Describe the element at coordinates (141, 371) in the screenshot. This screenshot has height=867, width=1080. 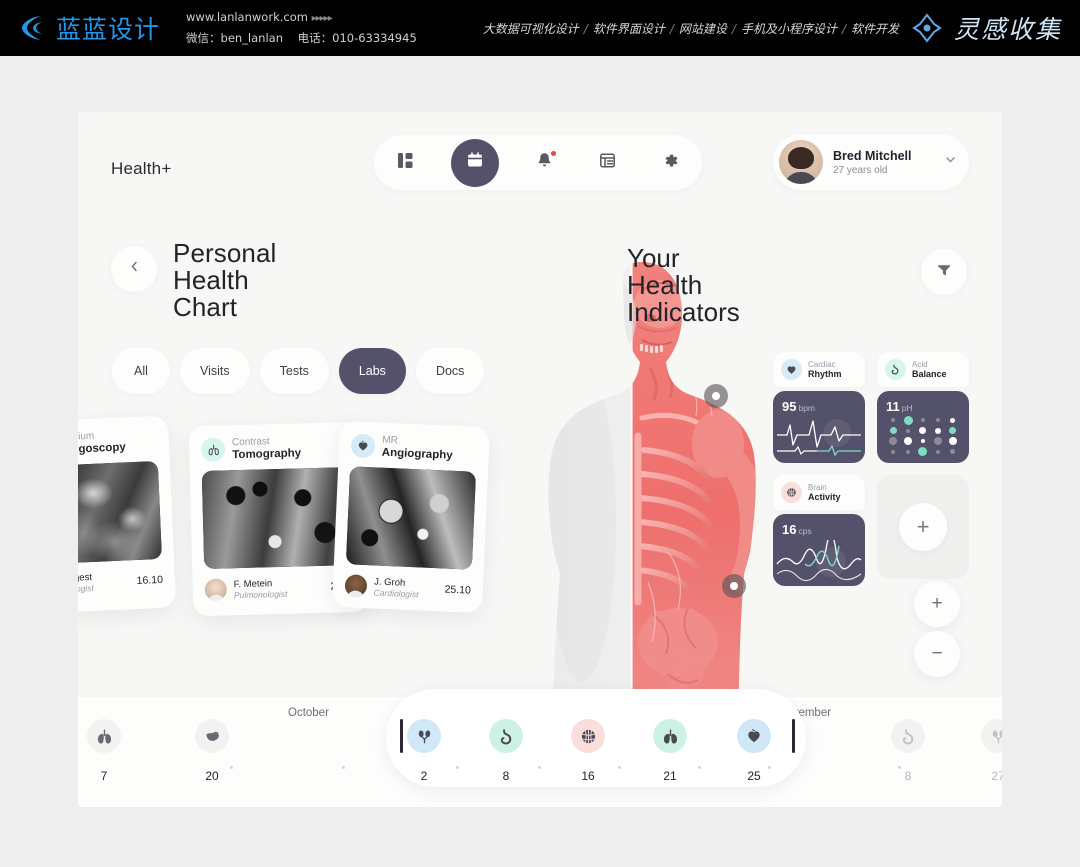
I see `chip-all: All` at that location.